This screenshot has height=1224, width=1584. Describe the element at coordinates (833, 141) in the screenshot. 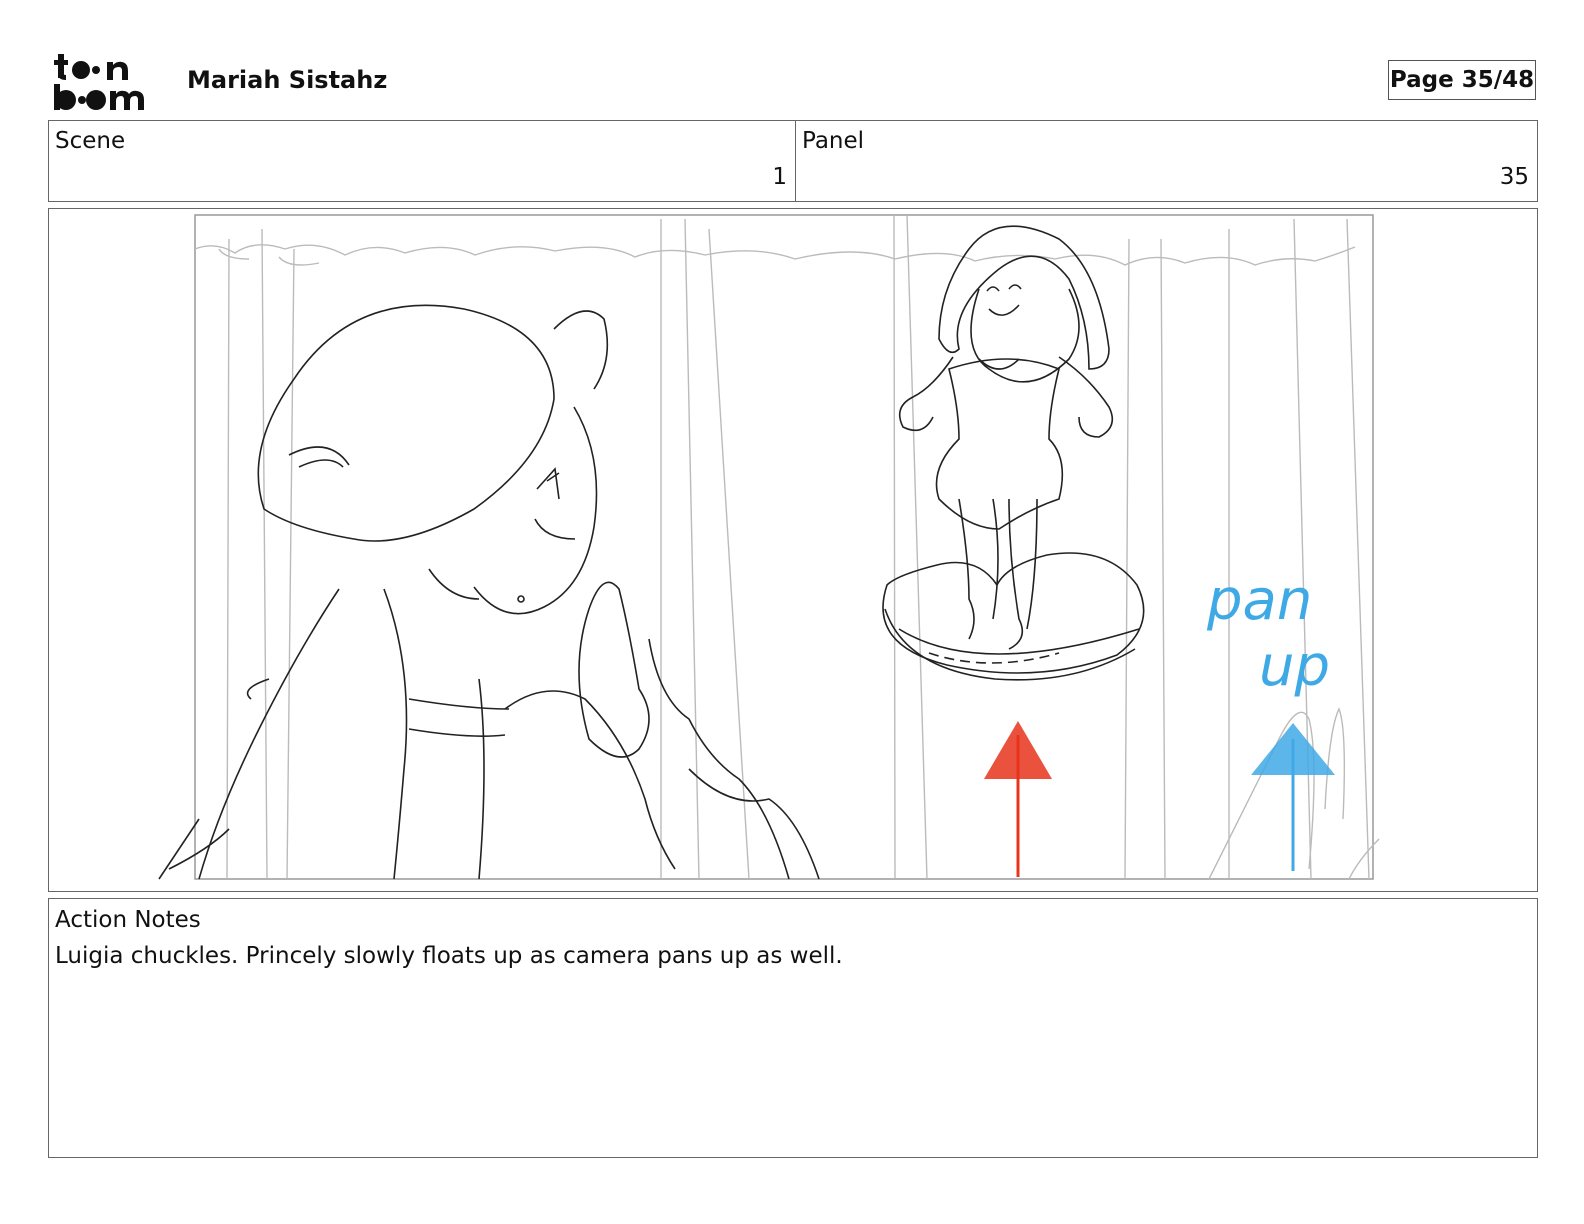

I see `panel-label: Panel` at that location.